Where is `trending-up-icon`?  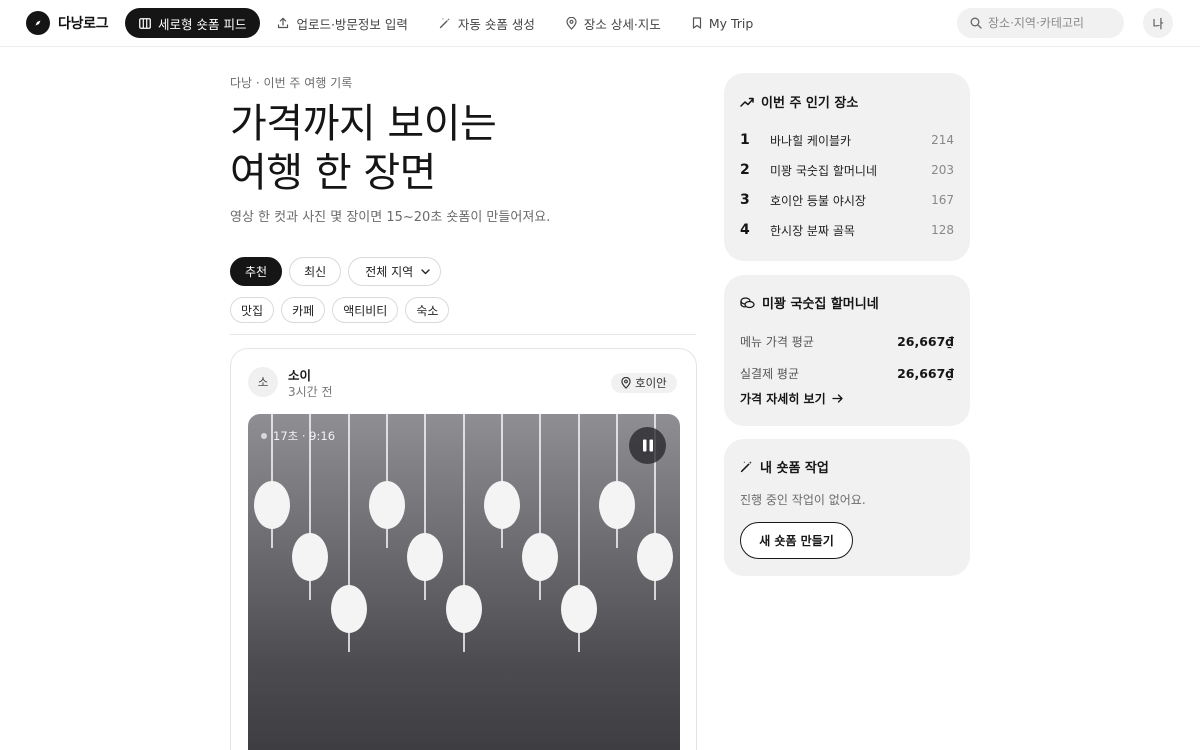 trending-up-icon is located at coordinates (747, 102).